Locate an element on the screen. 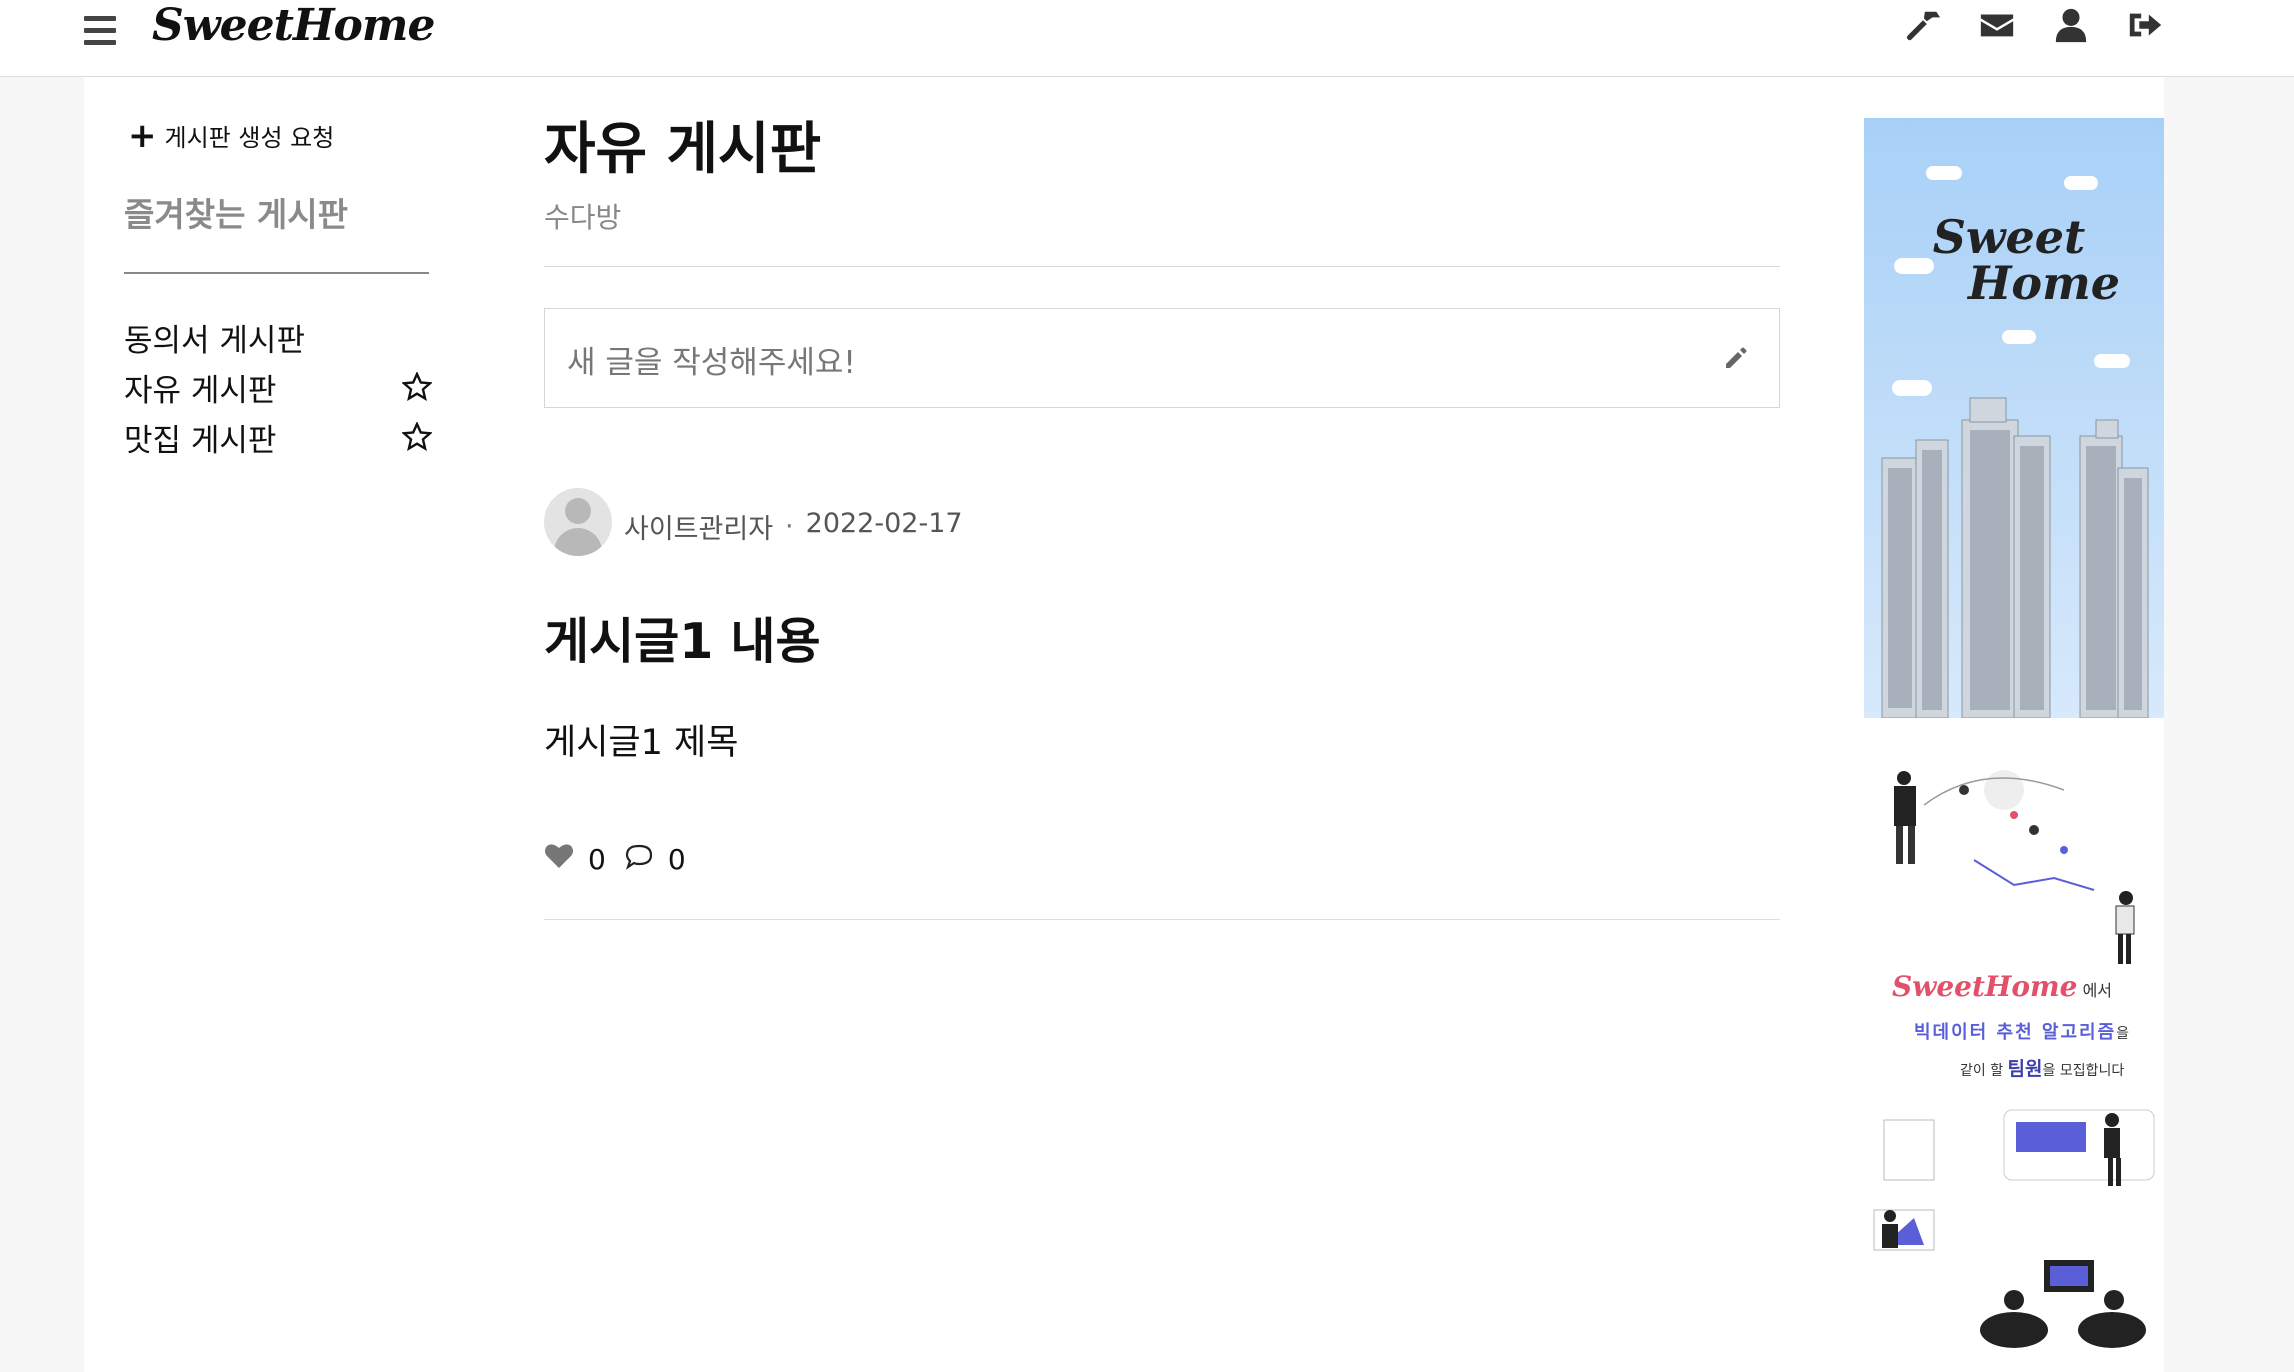 This screenshot has height=1372, width=2294. pencil-icon is located at coordinates (1736, 358).